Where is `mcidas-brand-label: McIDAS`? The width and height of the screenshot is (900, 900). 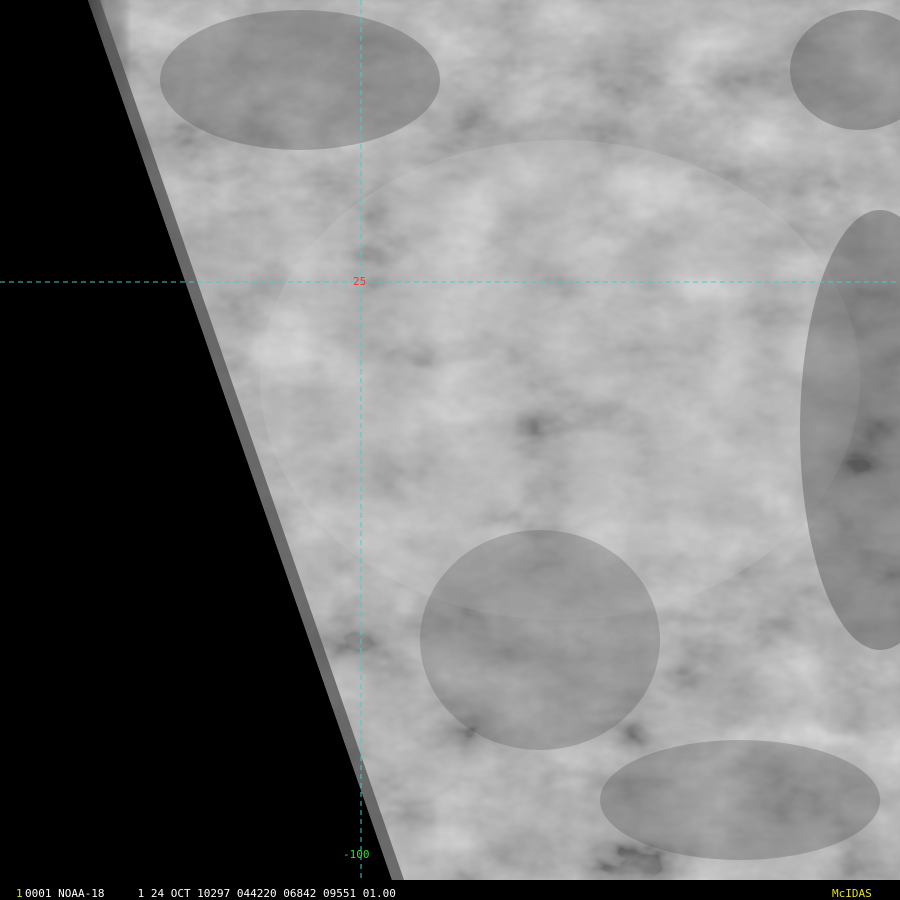
mcidas-brand-label: McIDAS is located at coordinates (852, 893).